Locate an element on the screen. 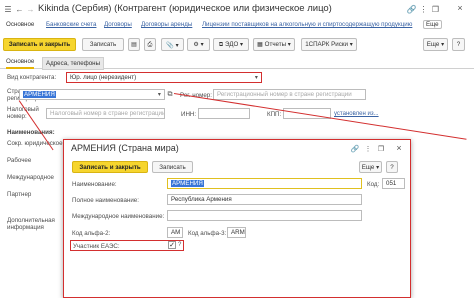 The width and height of the screenshot is (474, 298). checkmark-icon: ✓ is located at coordinates (172, 245).